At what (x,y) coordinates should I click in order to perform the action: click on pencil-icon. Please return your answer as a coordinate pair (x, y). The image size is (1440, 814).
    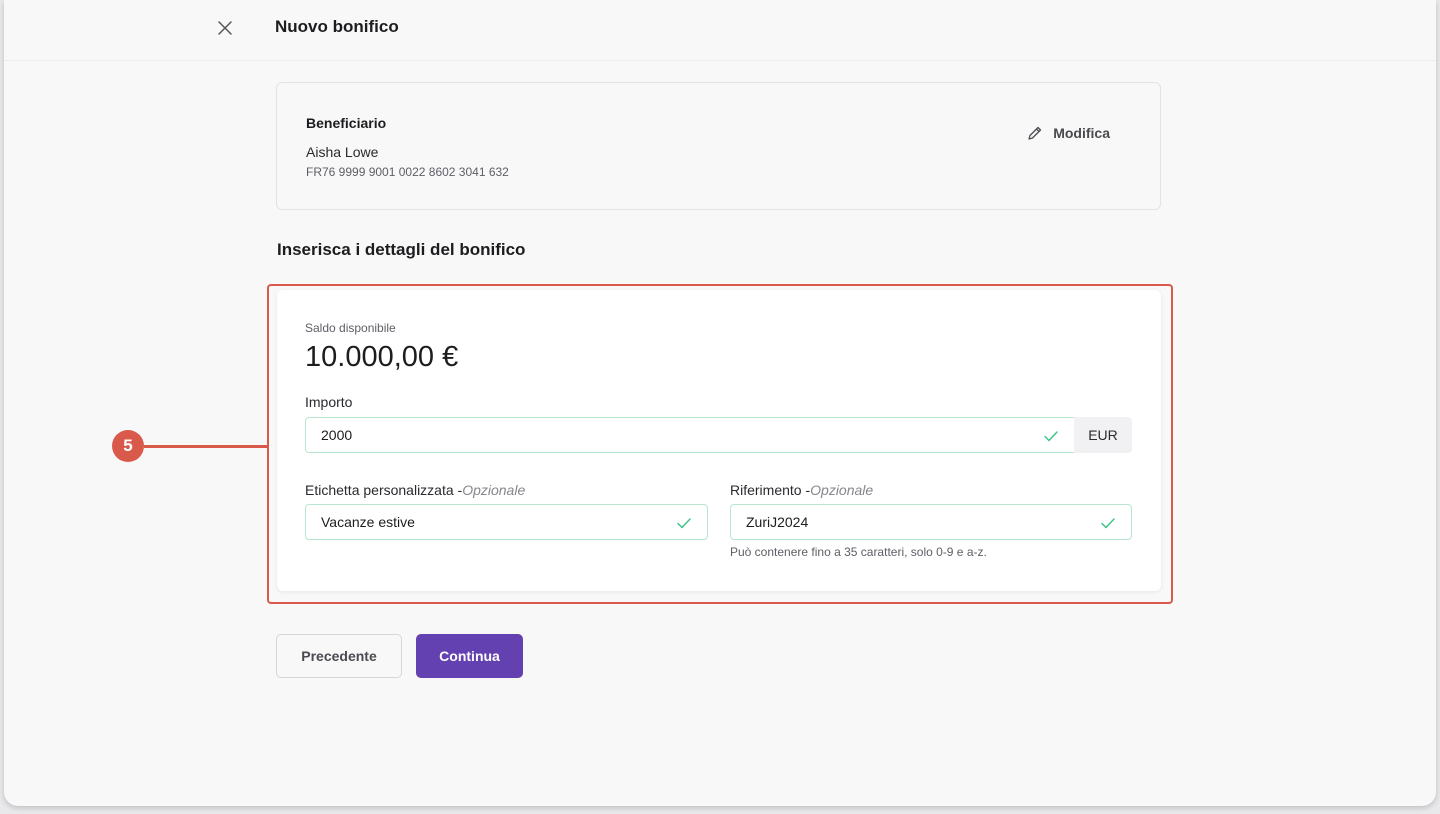
    Looking at the image, I should click on (1035, 133).